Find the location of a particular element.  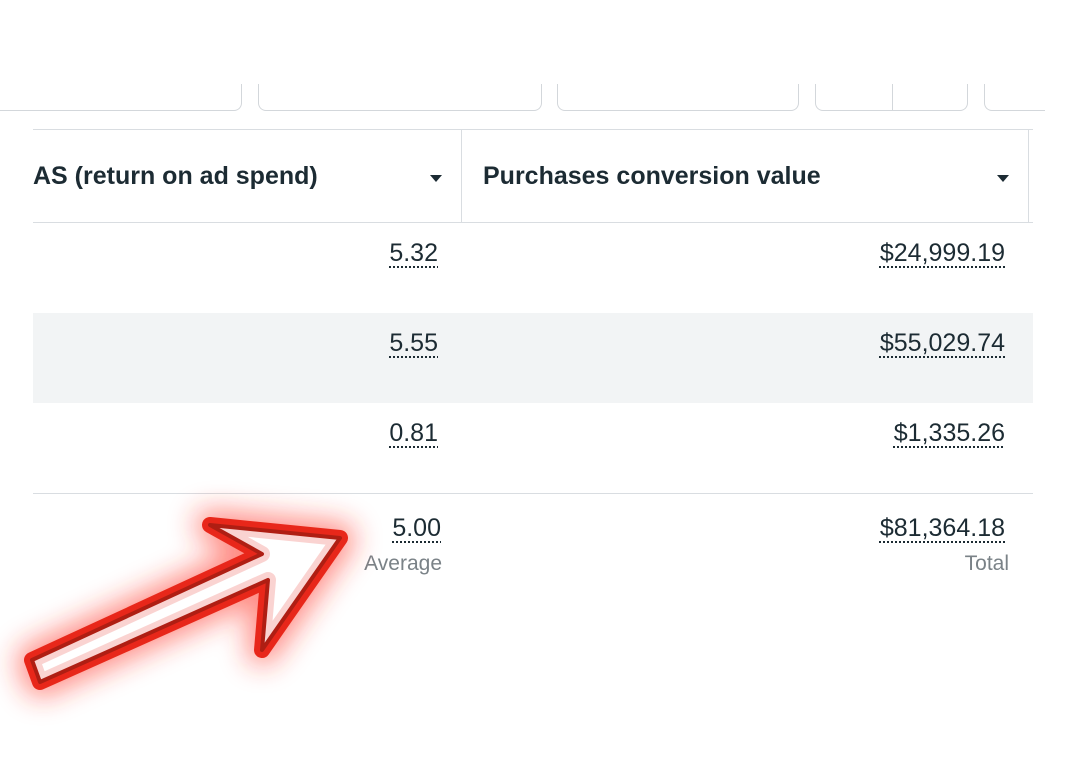

split-divider is located at coordinates (892, 97).